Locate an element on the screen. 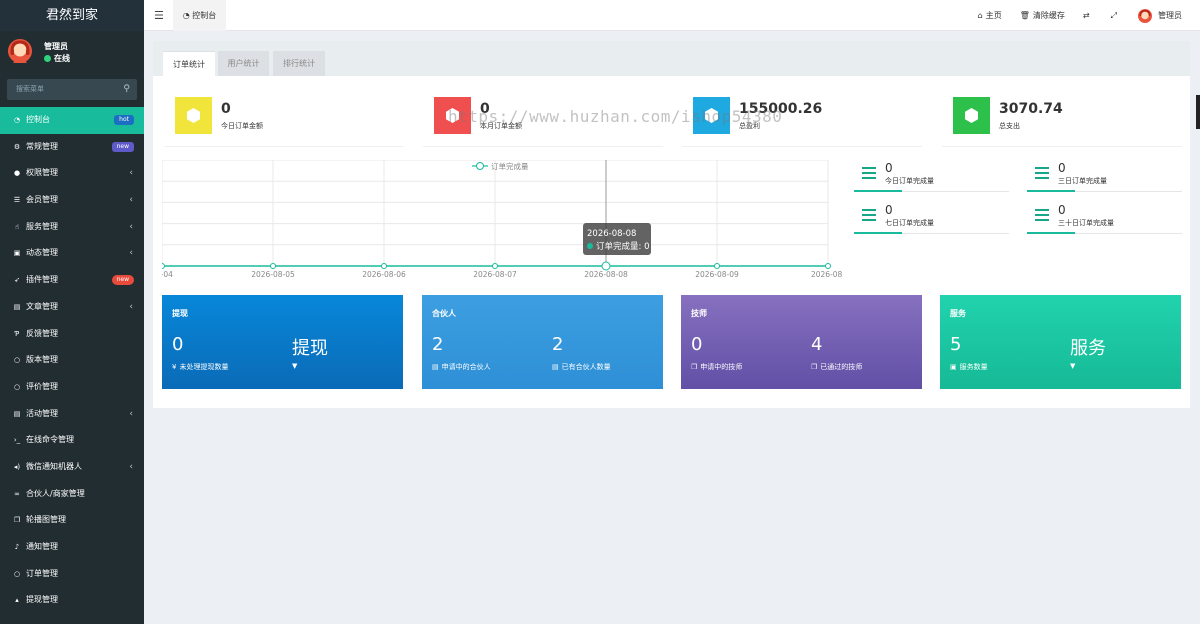 This screenshot has width=1200, height=624. tab-dashboard: ◔ 控制台 is located at coordinates (199, 15).